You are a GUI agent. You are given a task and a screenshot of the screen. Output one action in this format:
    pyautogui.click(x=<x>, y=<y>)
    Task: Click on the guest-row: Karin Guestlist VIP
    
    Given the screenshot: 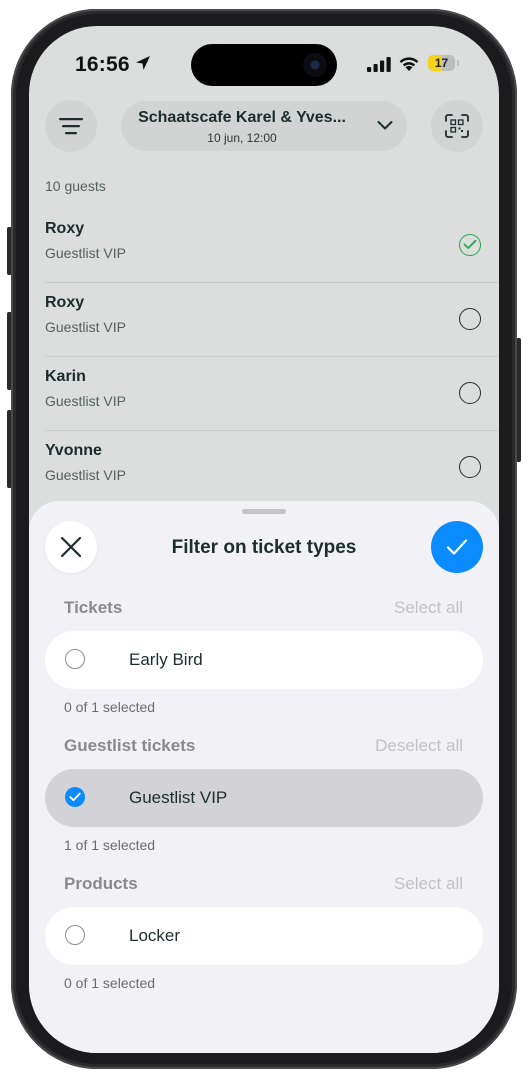 What is the action you would take?
    pyautogui.click(x=272, y=393)
    